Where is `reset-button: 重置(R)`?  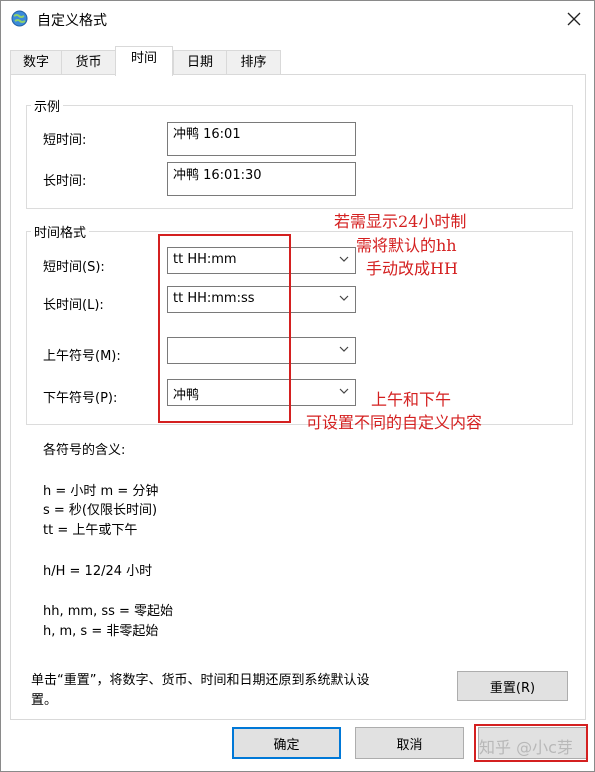 reset-button: 重置(R) is located at coordinates (512, 686).